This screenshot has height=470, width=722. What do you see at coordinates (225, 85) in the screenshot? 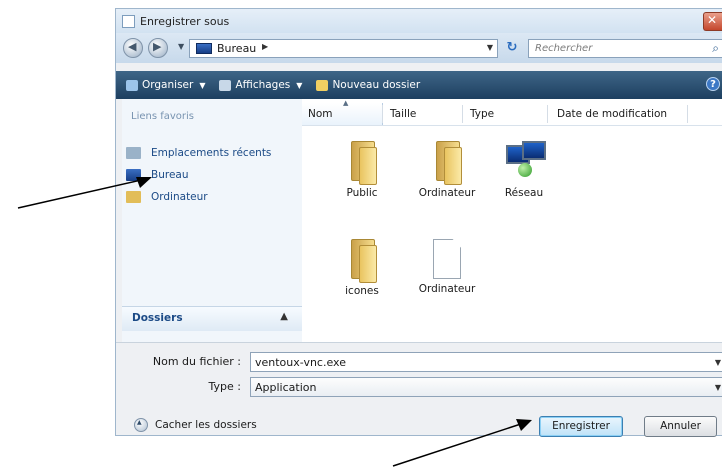
I see `views-icon` at bounding box center [225, 85].